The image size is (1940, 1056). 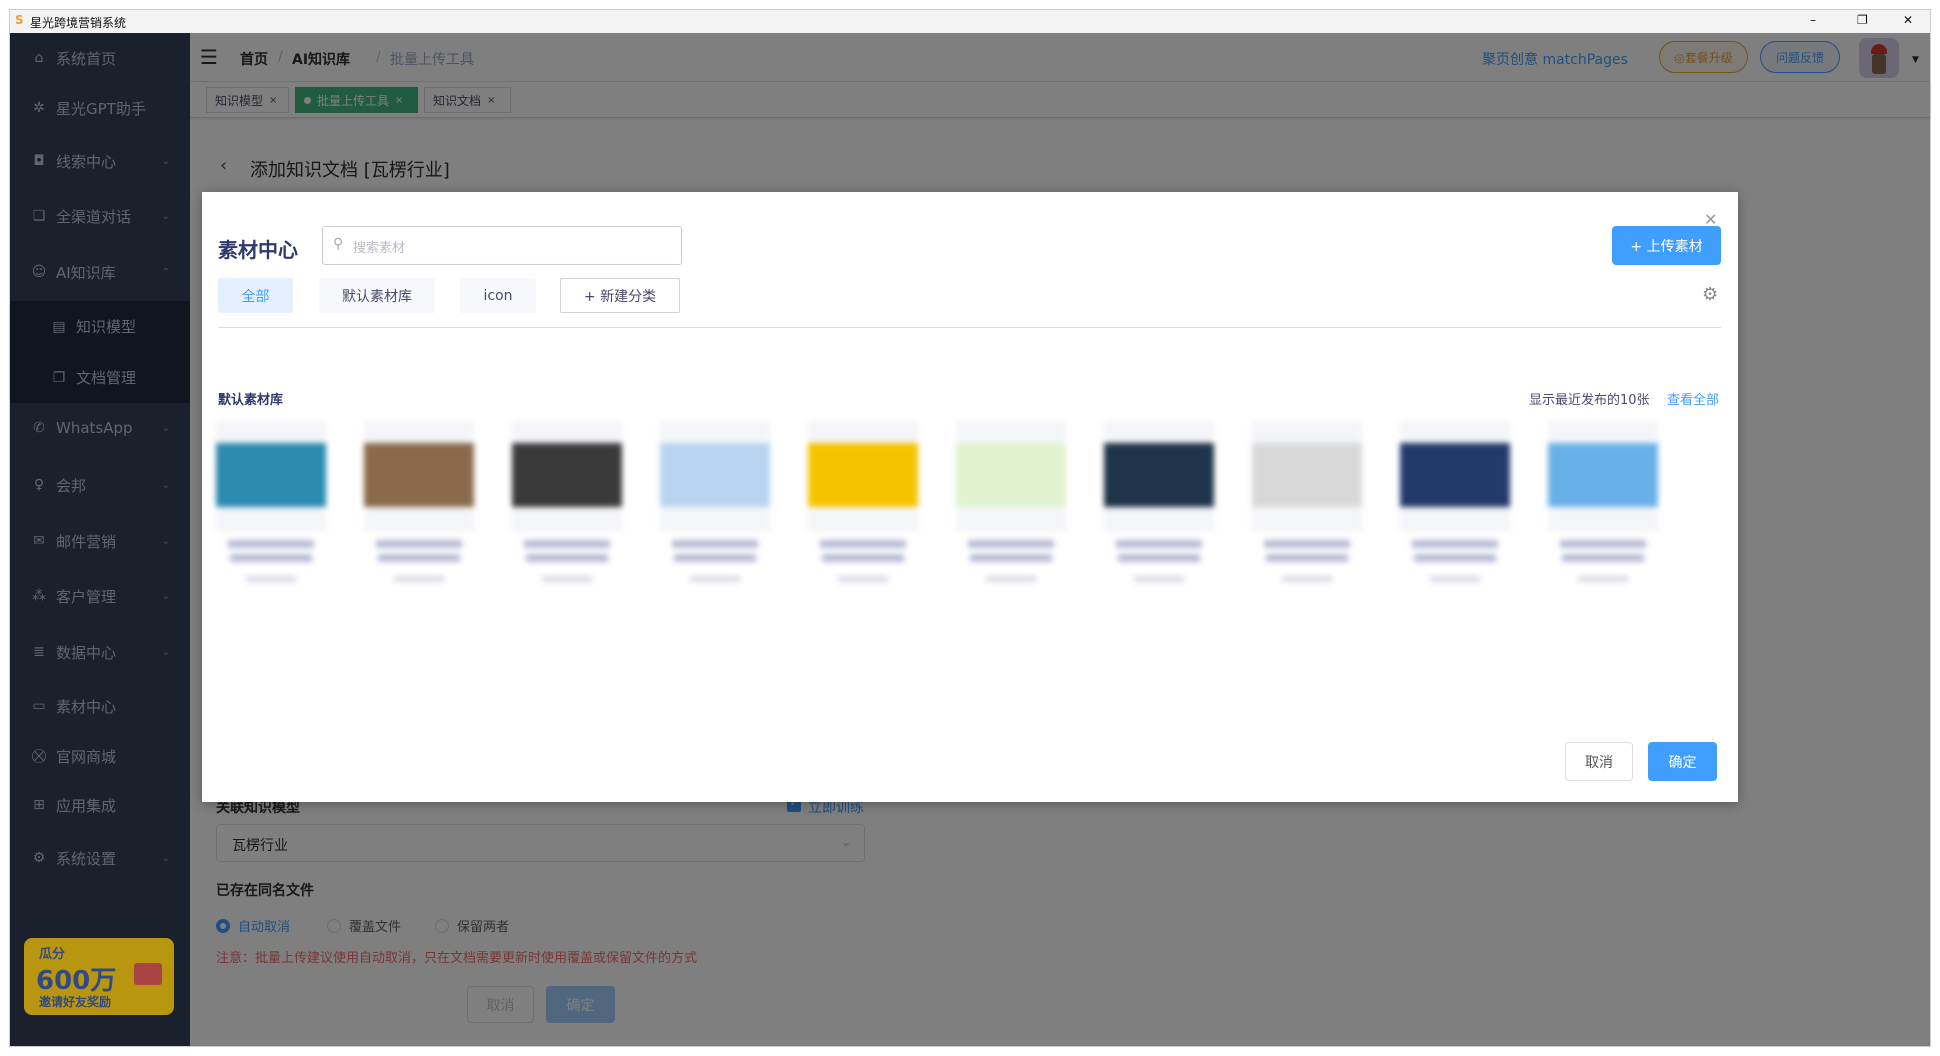 I want to click on search-icon: ⚲, so click(x=338, y=244).